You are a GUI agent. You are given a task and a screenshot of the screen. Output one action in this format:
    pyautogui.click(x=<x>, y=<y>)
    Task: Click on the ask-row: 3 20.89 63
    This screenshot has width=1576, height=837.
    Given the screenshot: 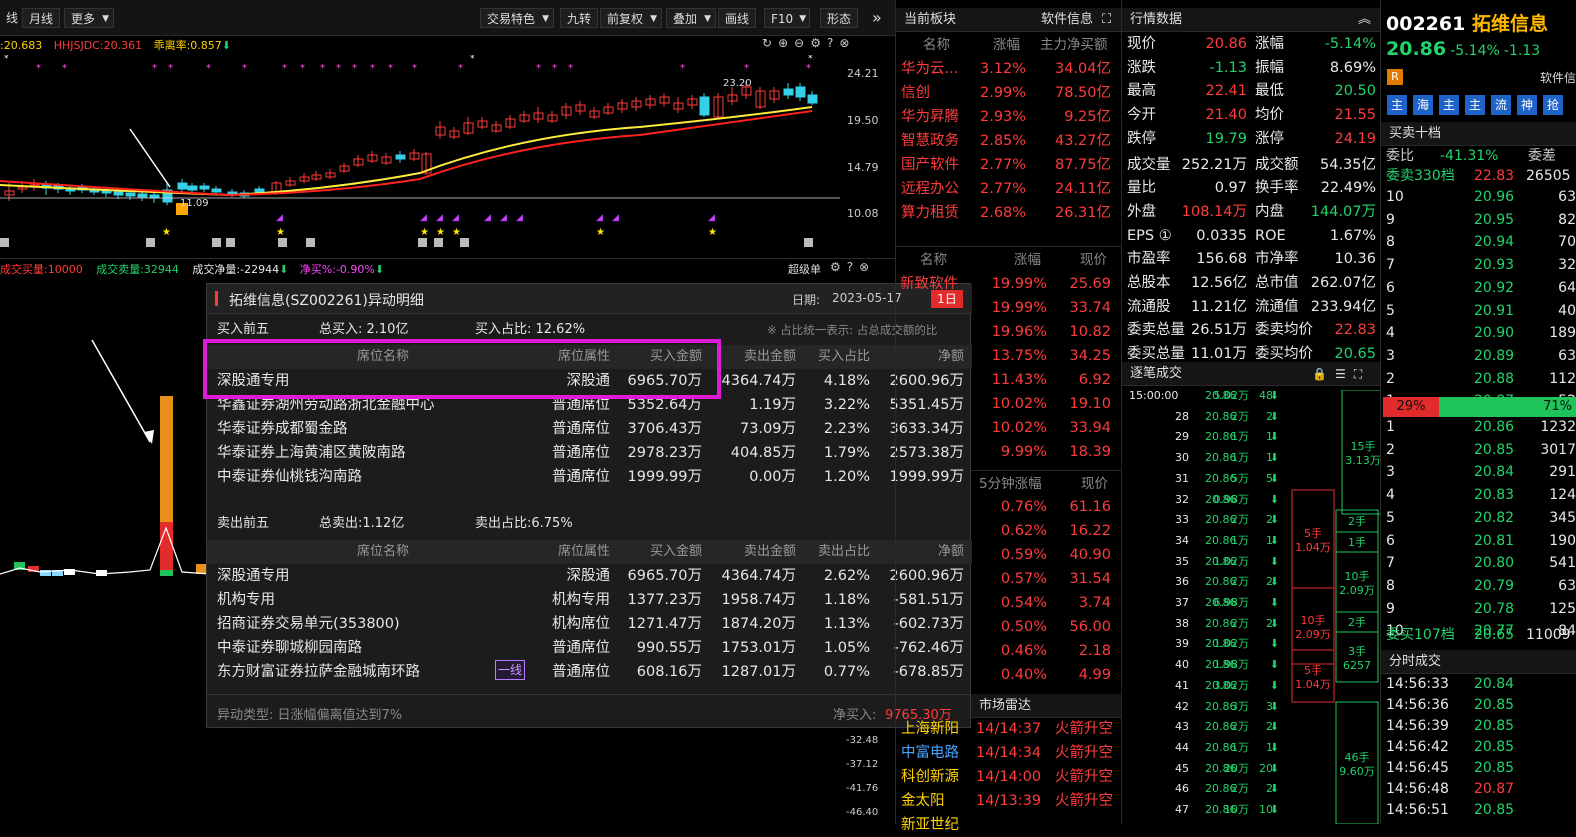 What is the action you would take?
    pyautogui.click(x=1481, y=356)
    